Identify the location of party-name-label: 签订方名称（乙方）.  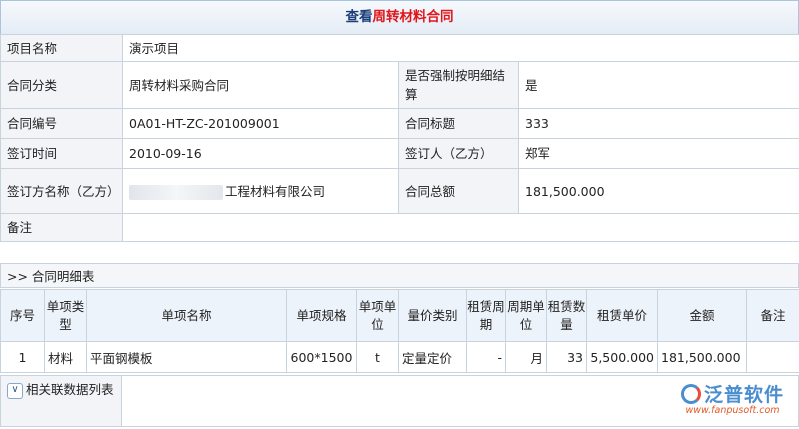
(61, 191).